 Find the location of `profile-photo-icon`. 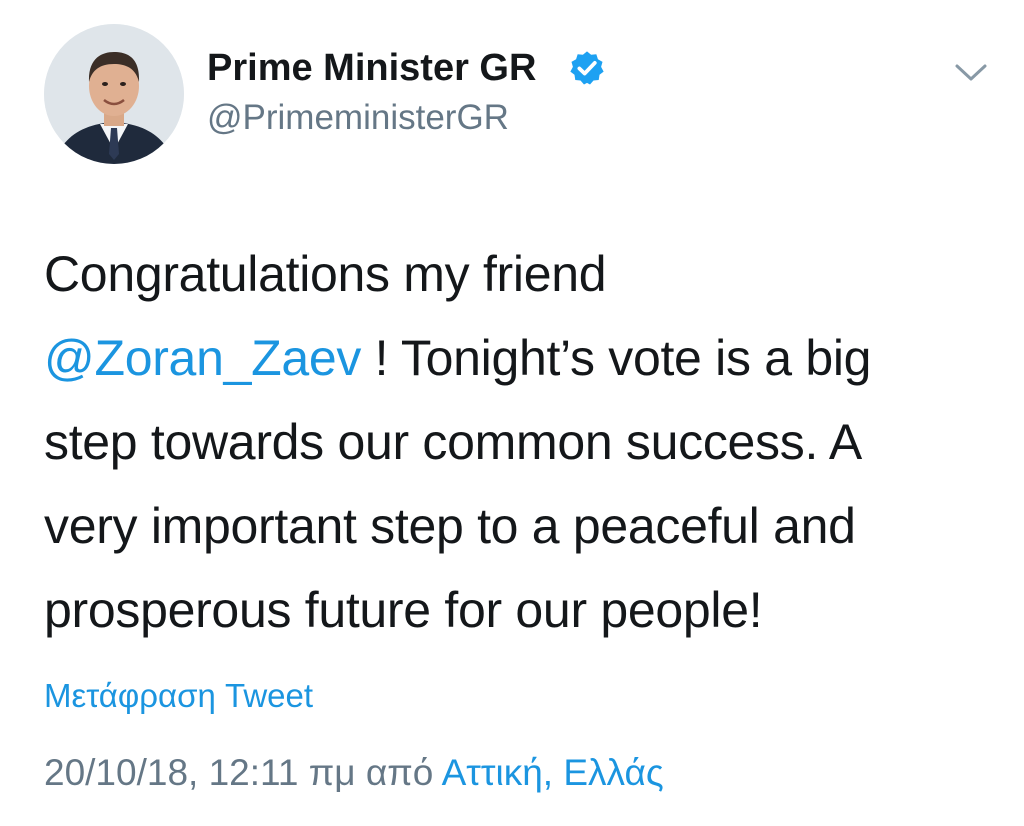

profile-photo-icon is located at coordinates (114, 94).